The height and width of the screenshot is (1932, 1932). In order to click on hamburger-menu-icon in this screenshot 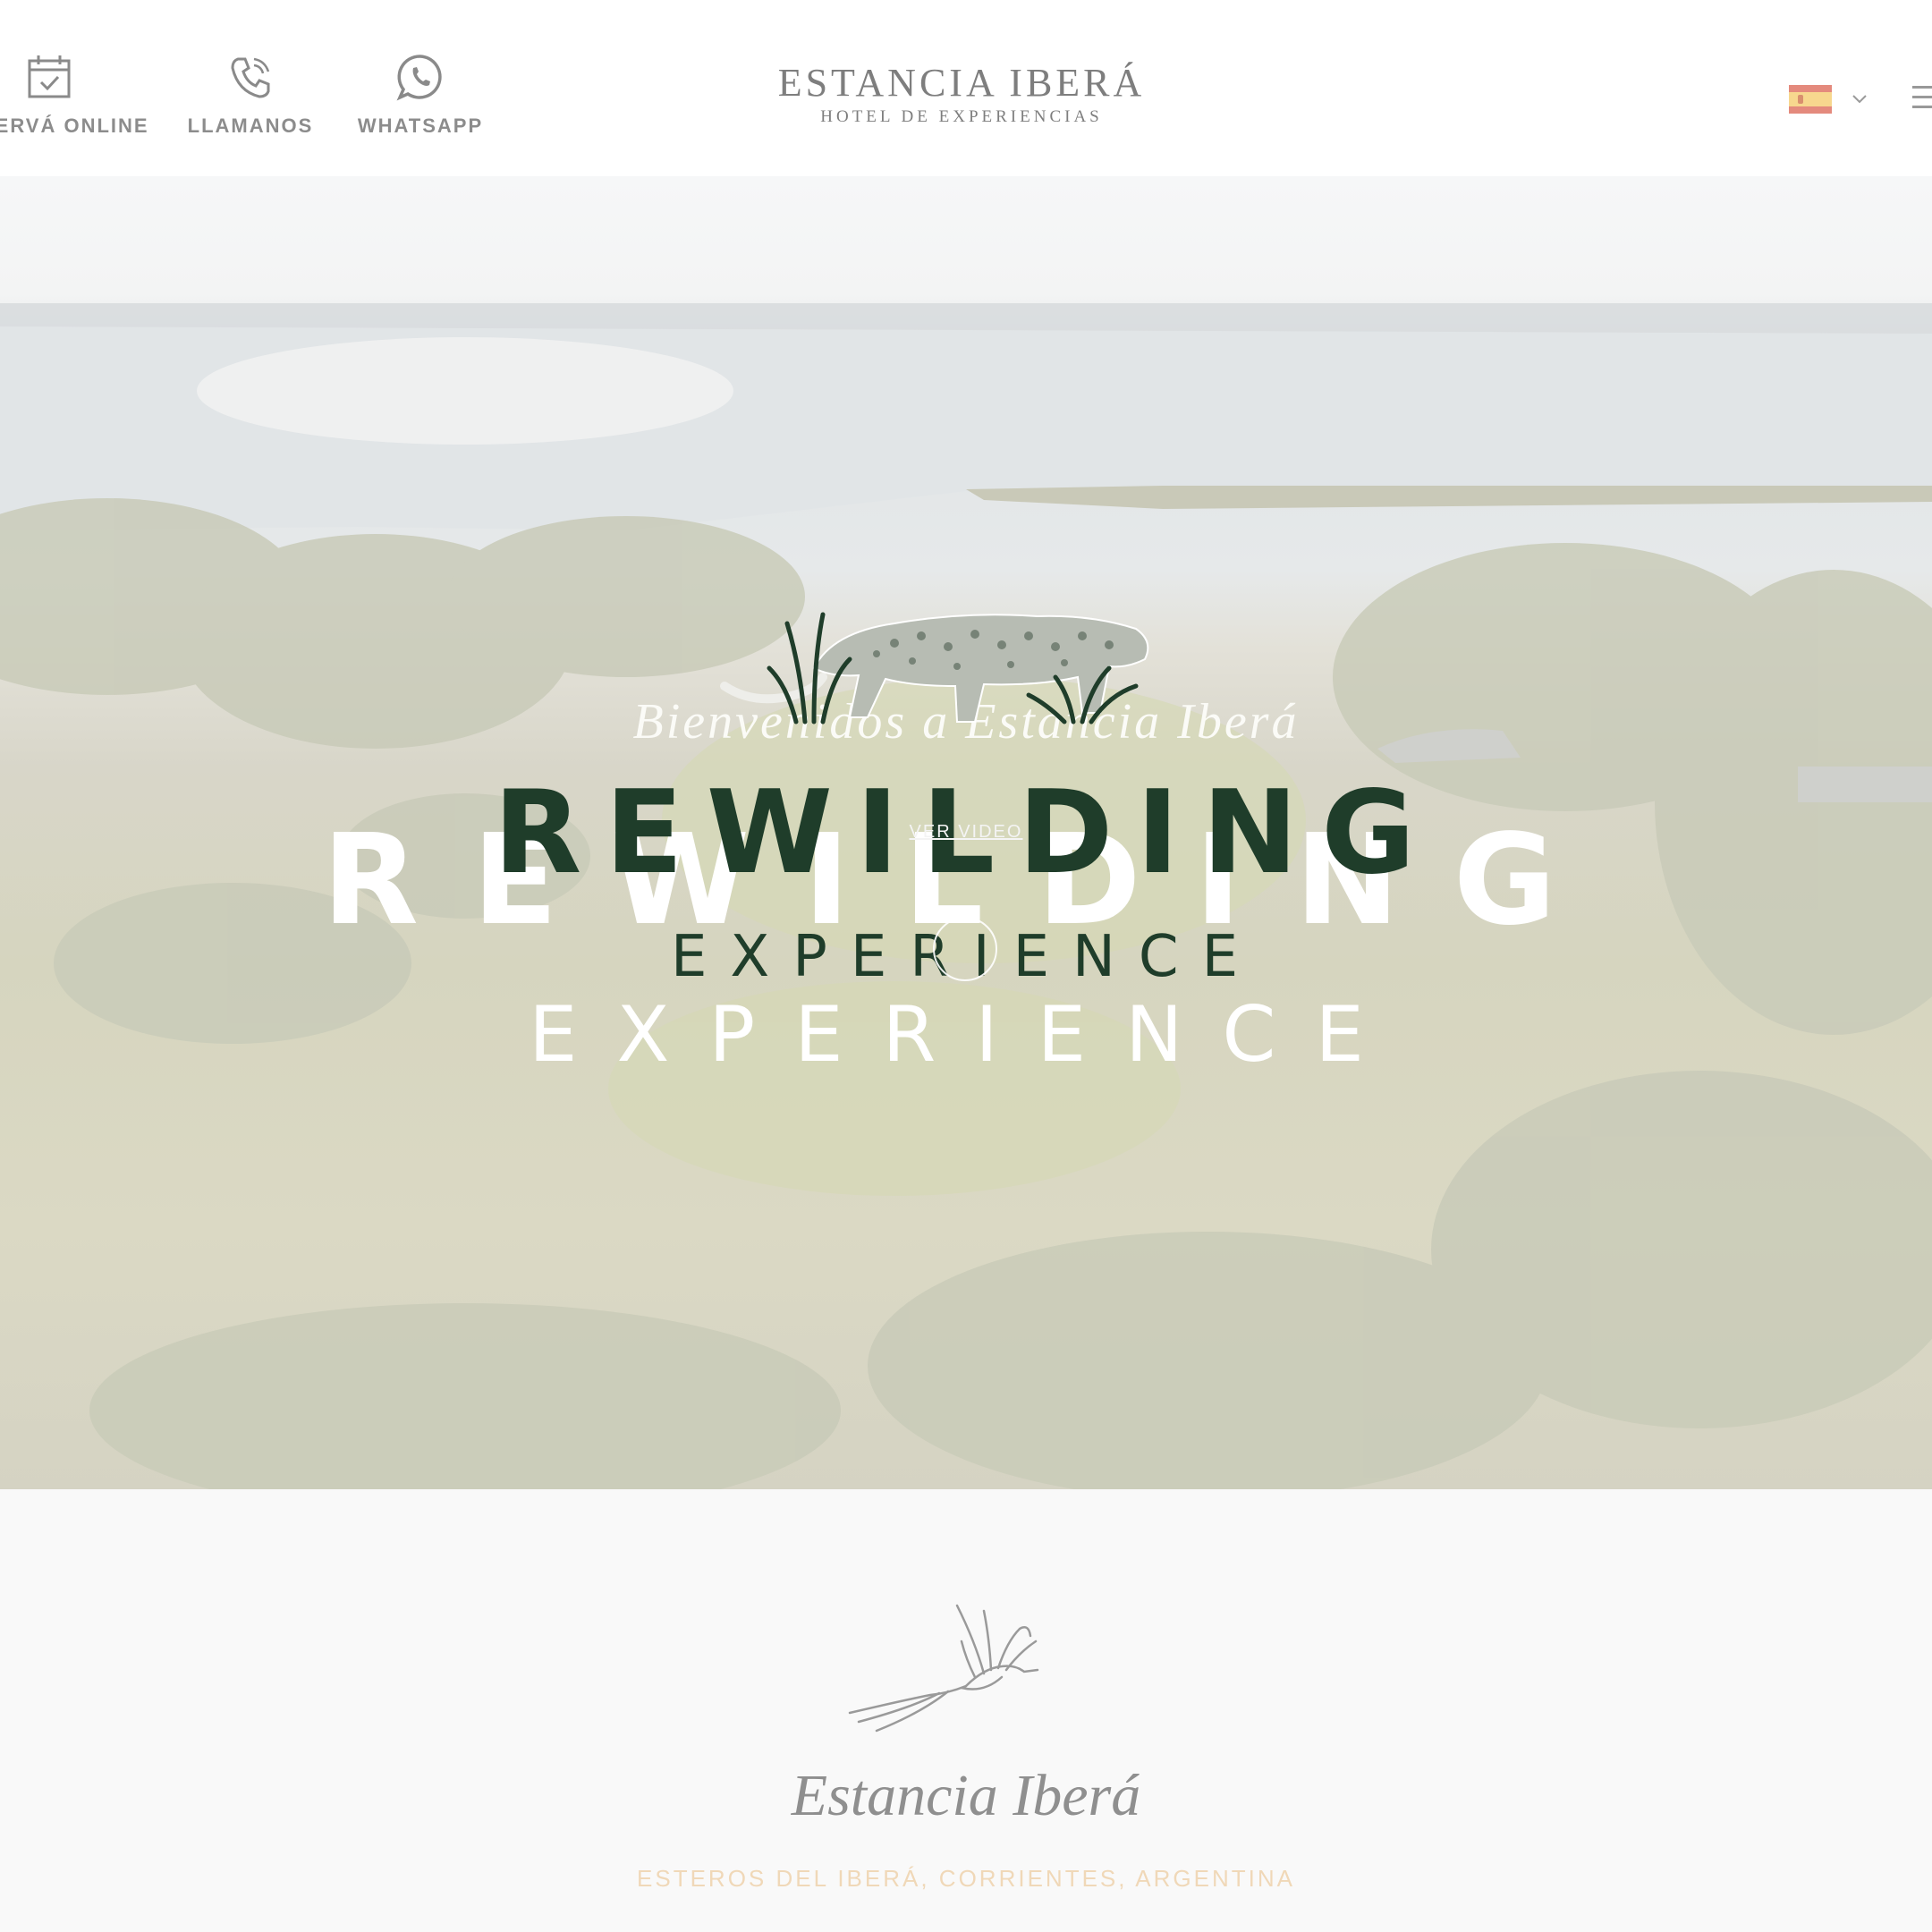, I will do `click(1922, 97)`.